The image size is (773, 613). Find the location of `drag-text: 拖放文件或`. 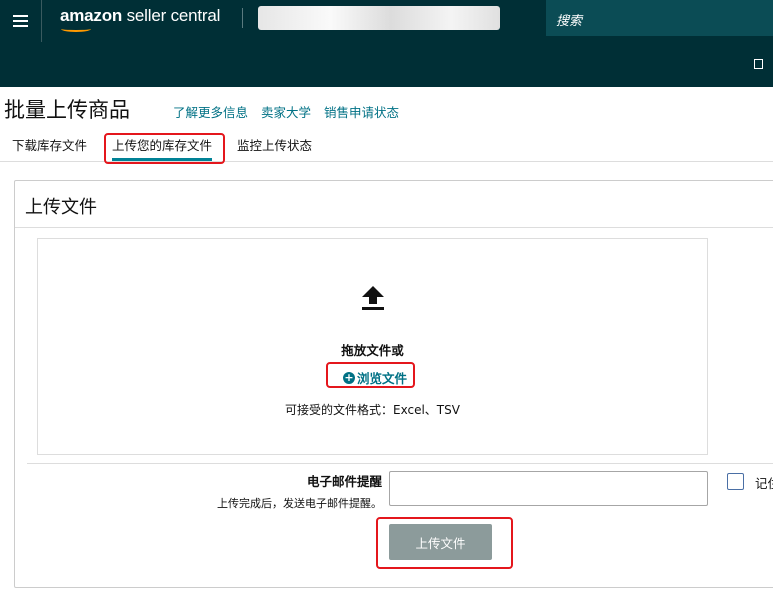

drag-text: 拖放文件或 is located at coordinates (372, 350).